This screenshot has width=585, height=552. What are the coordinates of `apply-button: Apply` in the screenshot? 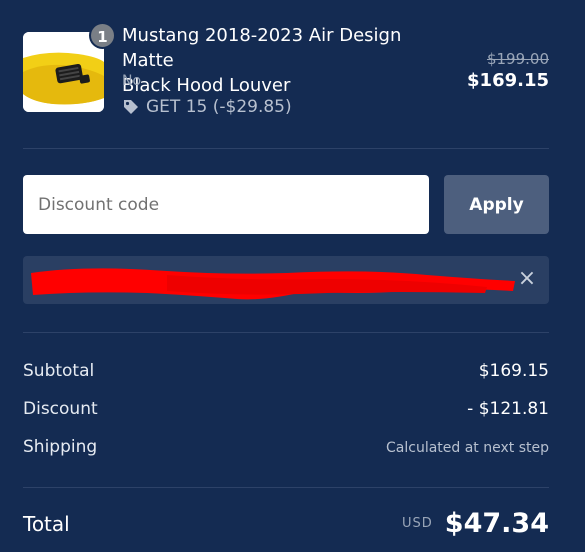 It's located at (496, 204).